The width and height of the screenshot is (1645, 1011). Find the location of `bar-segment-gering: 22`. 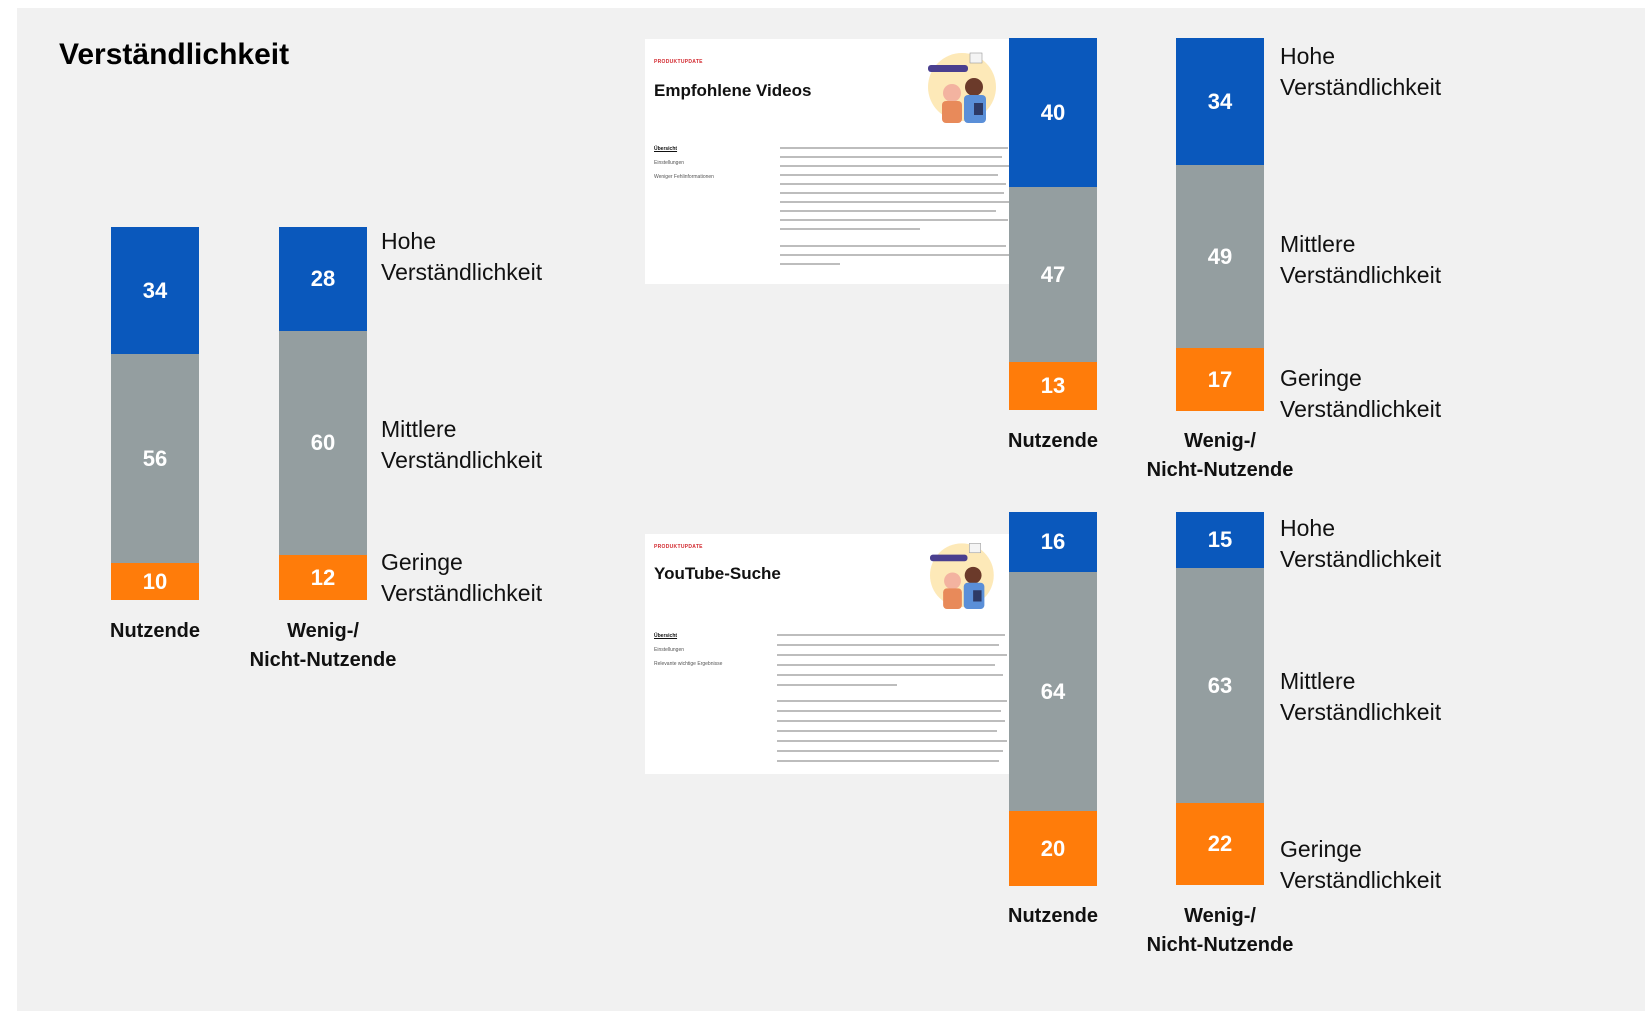

bar-segment-gering: 22 is located at coordinates (1220, 844).